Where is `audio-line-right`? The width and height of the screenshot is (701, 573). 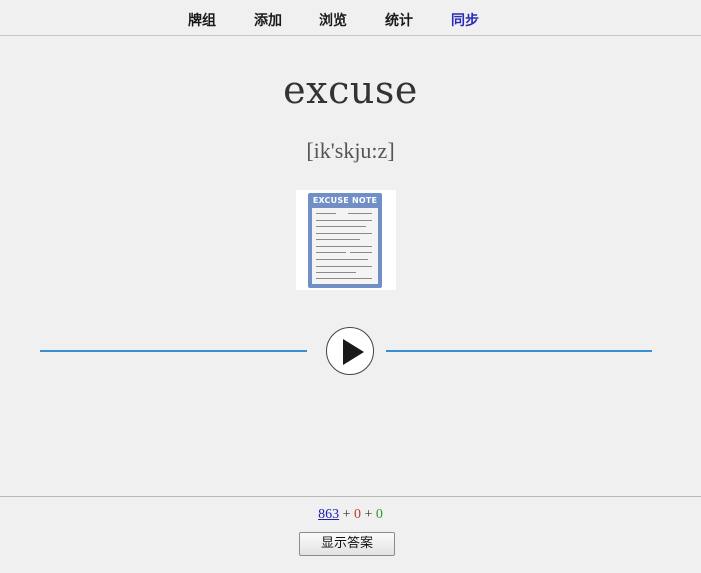 audio-line-right is located at coordinates (519, 351).